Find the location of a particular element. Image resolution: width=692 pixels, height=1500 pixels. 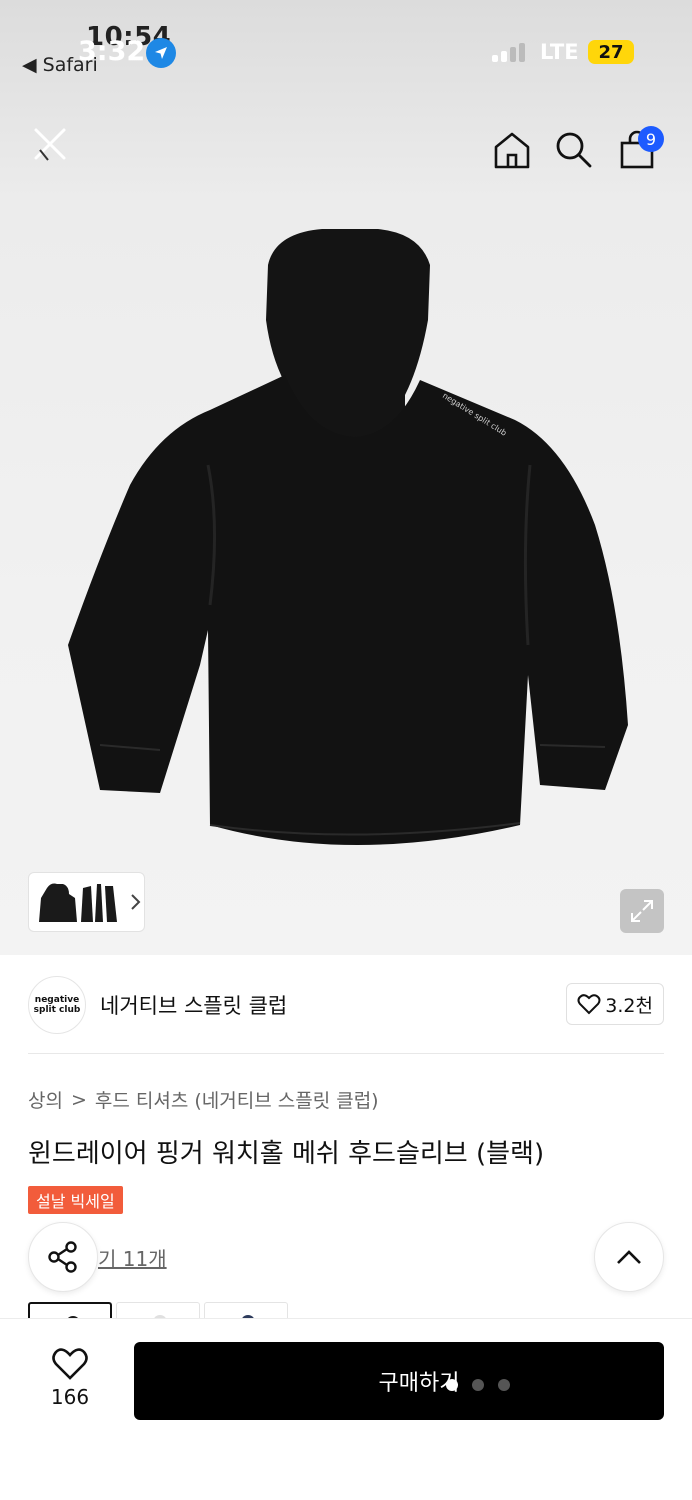

status-bar: 10:54 3:32 ◀ Safari LTE 27 is located at coordinates (346, 50).